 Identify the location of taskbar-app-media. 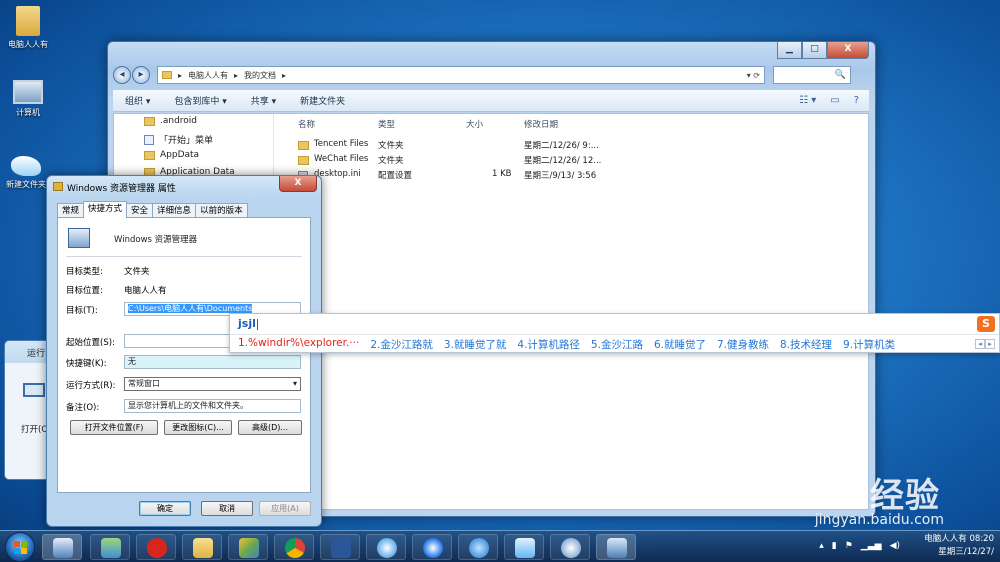
(570, 547).